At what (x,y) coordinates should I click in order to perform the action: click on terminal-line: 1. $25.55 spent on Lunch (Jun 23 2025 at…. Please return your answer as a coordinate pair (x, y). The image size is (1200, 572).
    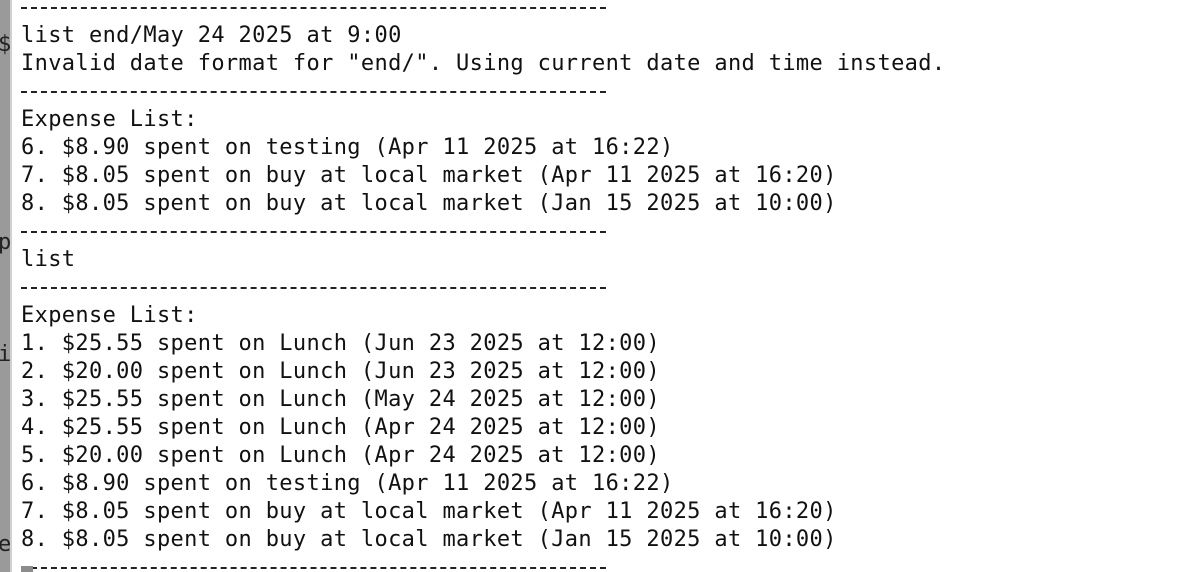
    Looking at the image, I should click on (340, 343).